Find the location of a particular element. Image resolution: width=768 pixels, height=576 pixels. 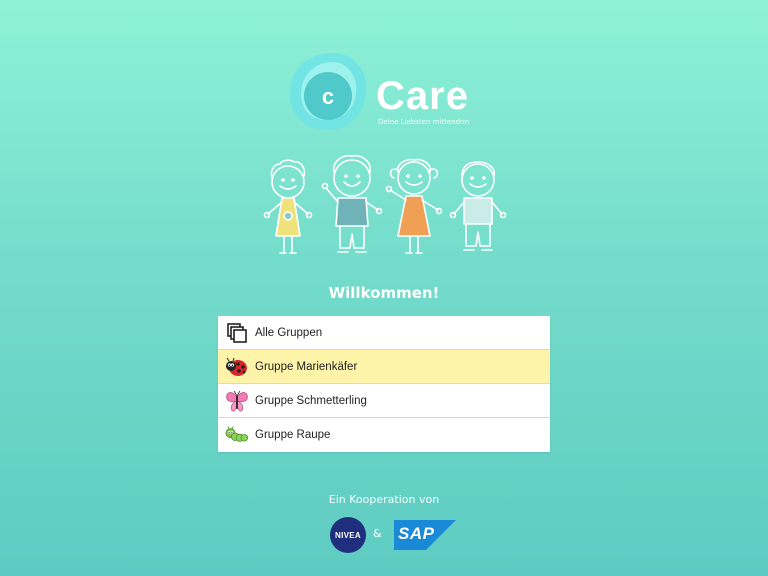

ampersand: & is located at coordinates (377, 533).